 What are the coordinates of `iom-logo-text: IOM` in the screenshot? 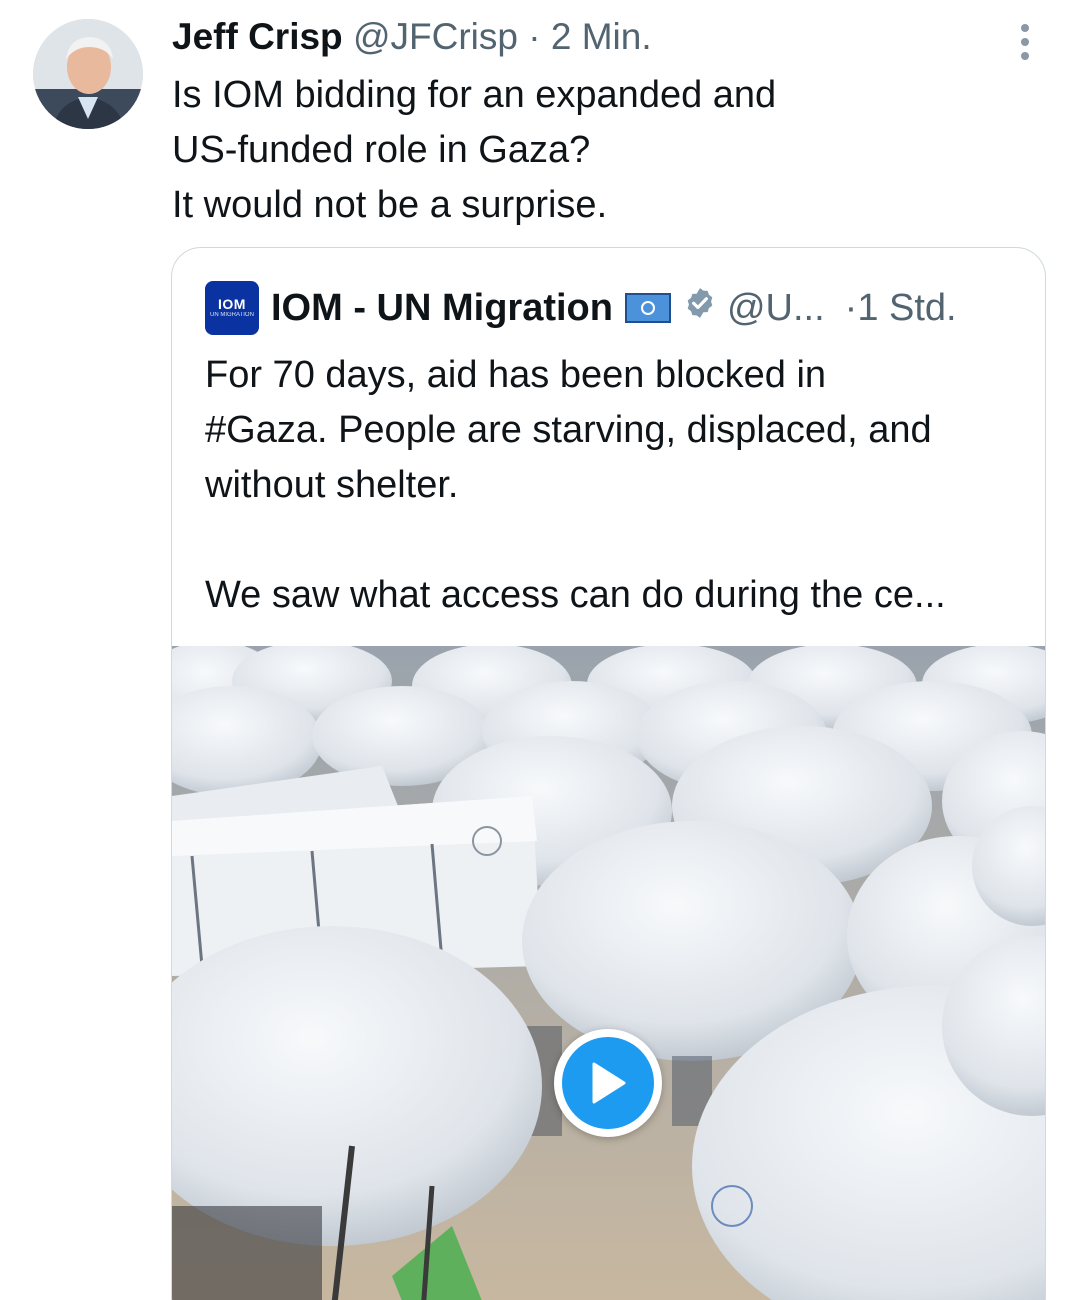 It's located at (232, 304).